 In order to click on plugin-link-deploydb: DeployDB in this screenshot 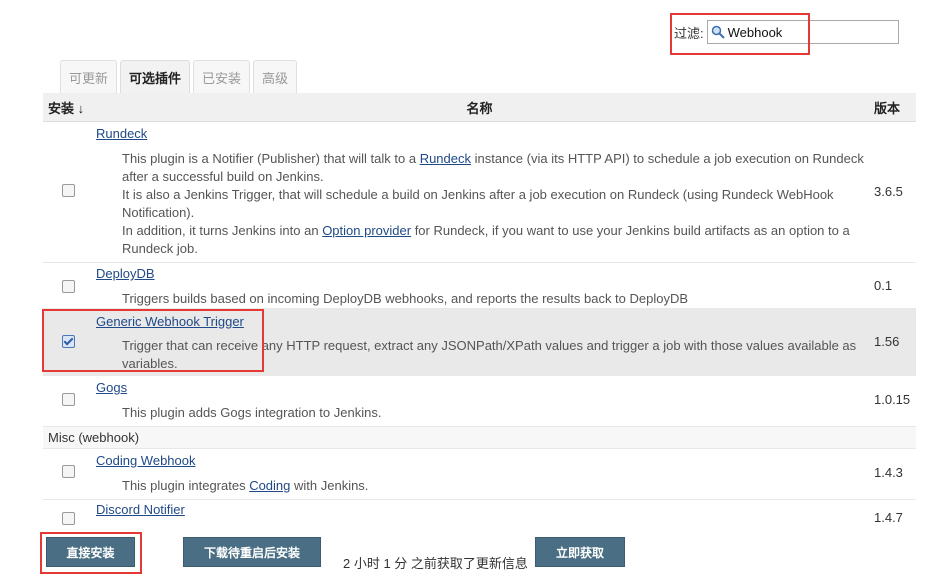, I will do `click(125, 273)`.